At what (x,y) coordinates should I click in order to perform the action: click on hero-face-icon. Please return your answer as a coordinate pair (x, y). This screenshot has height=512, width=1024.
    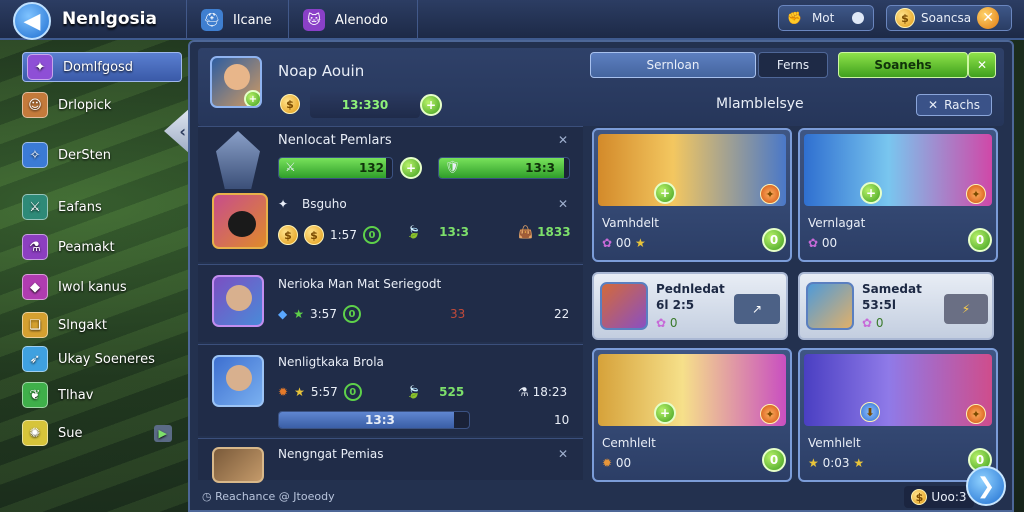
    Looking at the image, I should click on (237, 77).